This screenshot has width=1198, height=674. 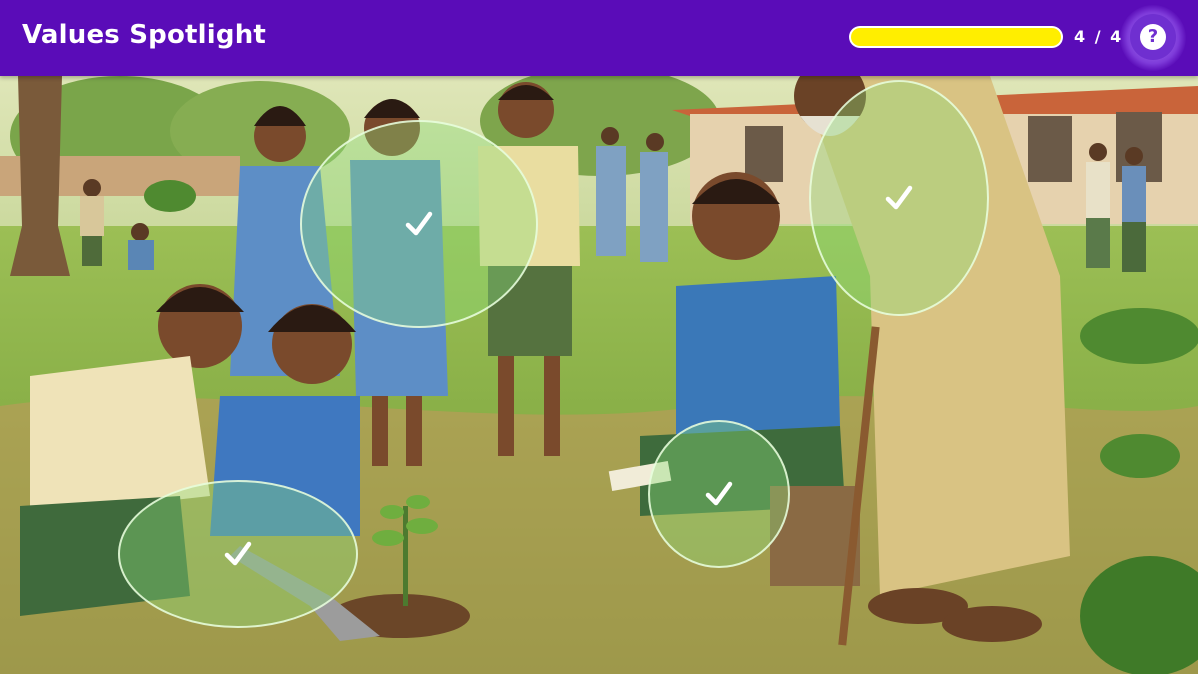 I want to click on progress-bar, so click(x=956, y=37).